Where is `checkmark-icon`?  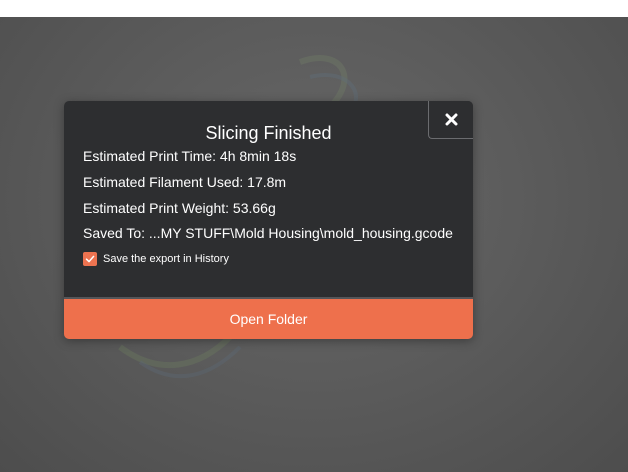
checkmark-icon is located at coordinates (90, 259).